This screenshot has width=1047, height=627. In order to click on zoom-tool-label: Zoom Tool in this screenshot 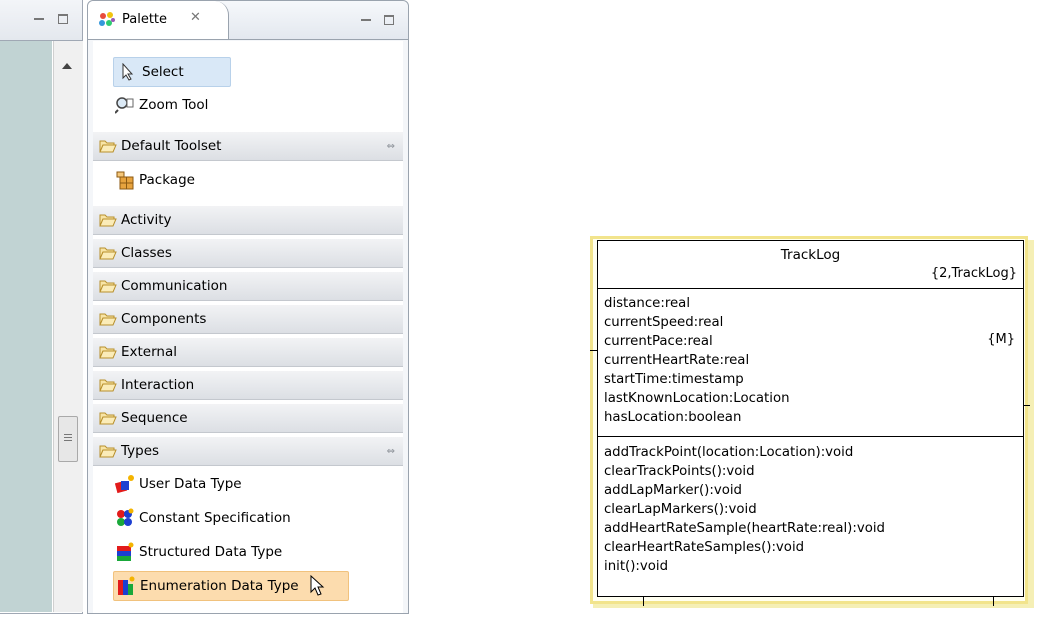, I will do `click(174, 105)`.